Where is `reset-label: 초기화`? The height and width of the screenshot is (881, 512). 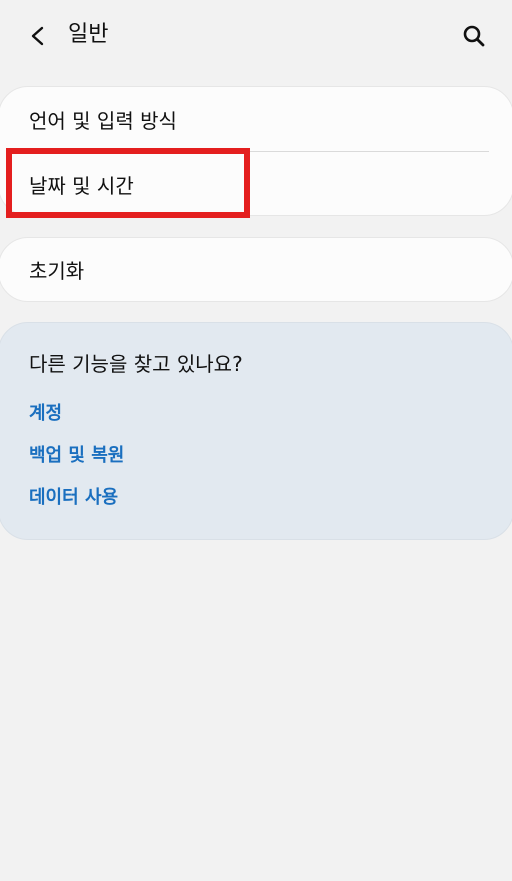 reset-label: 초기화 is located at coordinates (57, 271).